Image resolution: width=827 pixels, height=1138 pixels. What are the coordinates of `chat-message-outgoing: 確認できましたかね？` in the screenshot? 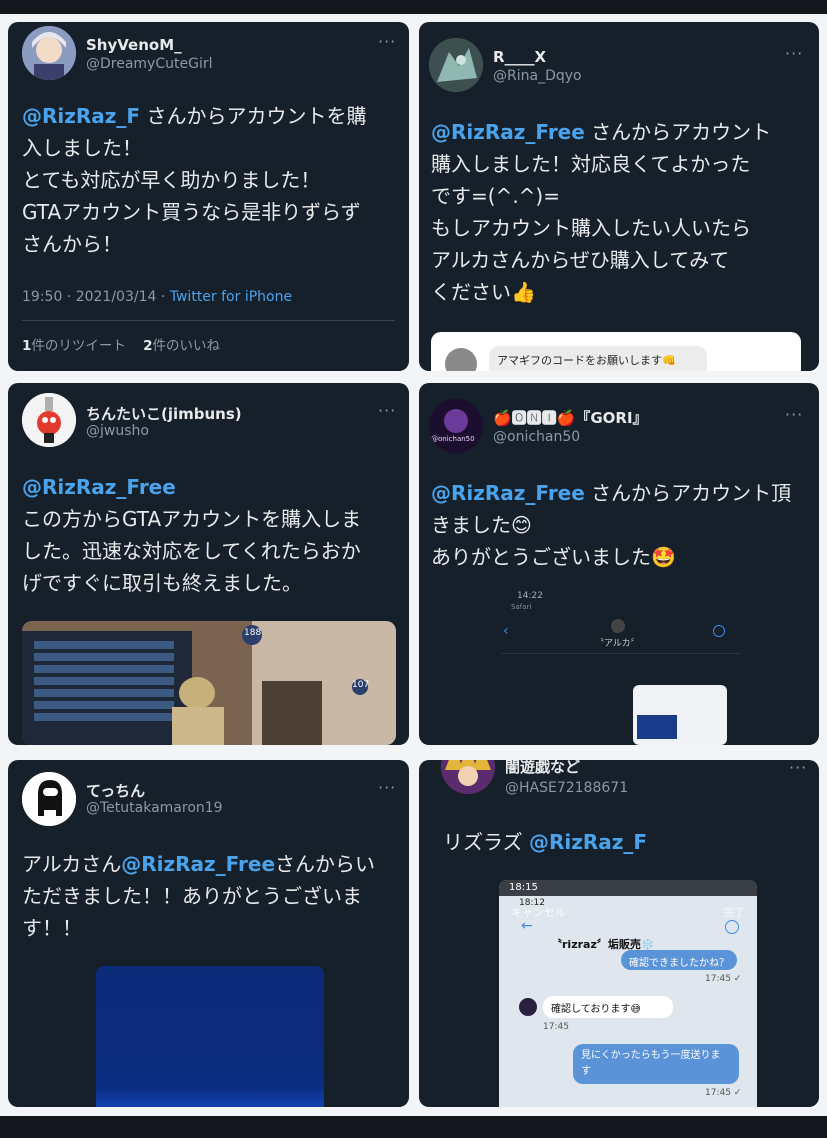 It's located at (679, 960).